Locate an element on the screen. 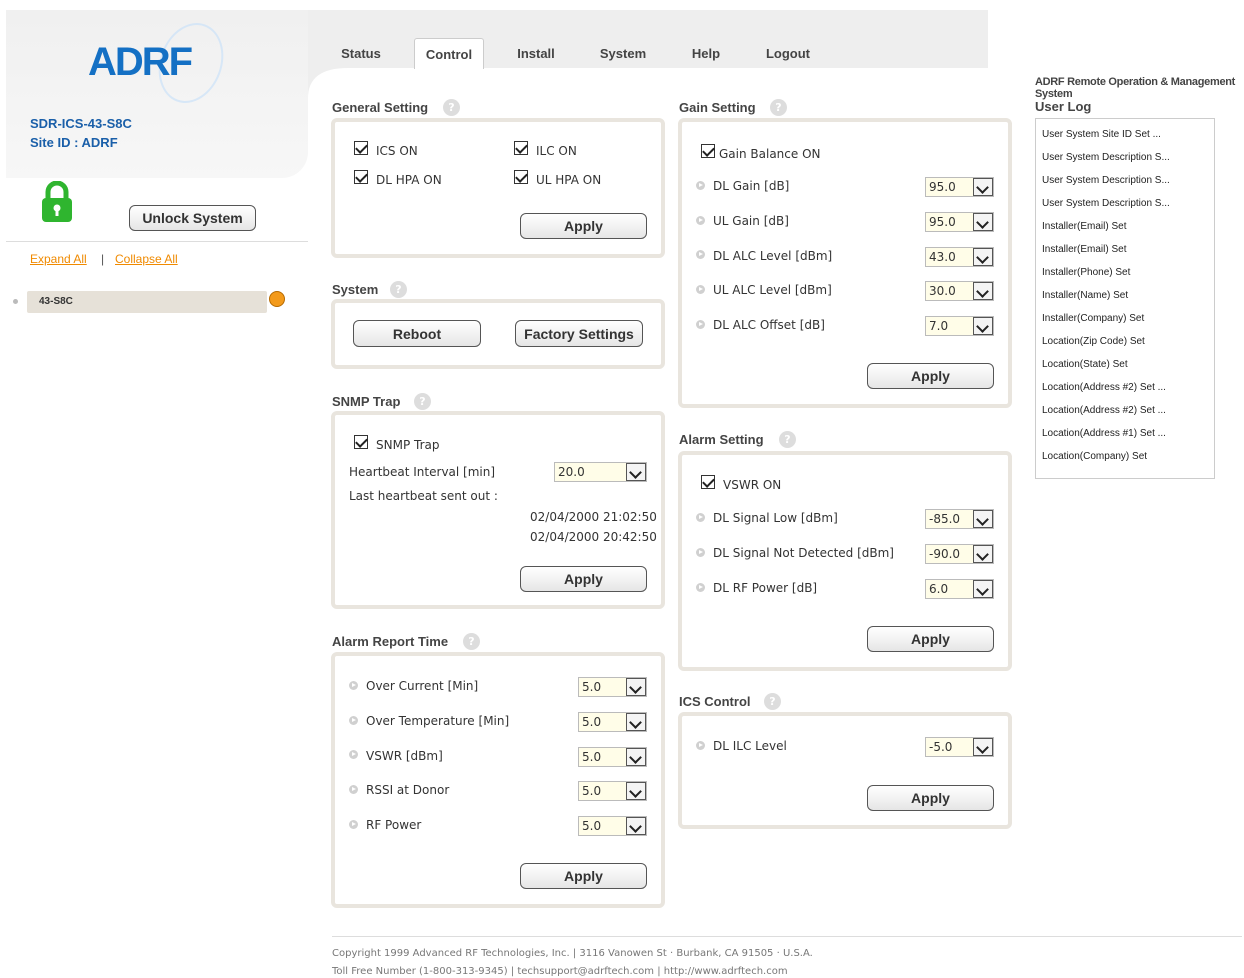 The image size is (1244, 978). alarm-report-label: VSWR [dBm] is located at coordinates (404, 756).